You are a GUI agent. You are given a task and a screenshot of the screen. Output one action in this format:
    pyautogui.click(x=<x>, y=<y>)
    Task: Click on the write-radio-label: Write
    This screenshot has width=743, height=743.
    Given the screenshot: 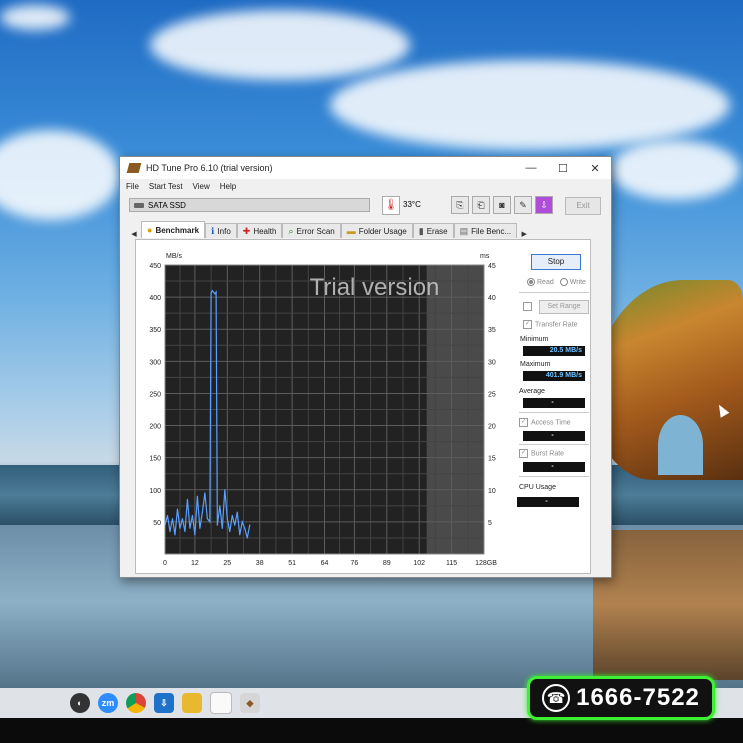 What is the action you would take?
    pyautogui.click(x=577, y=282)
    